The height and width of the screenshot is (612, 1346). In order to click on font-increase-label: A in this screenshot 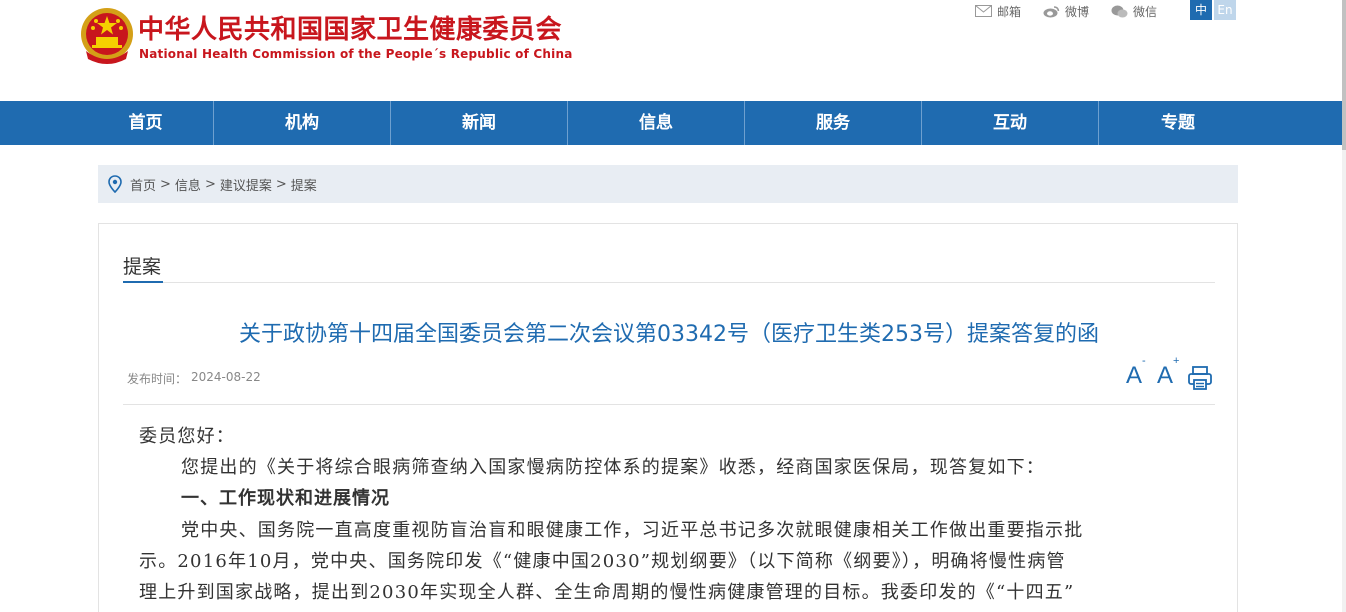, I will do `click(1165, 375)`.